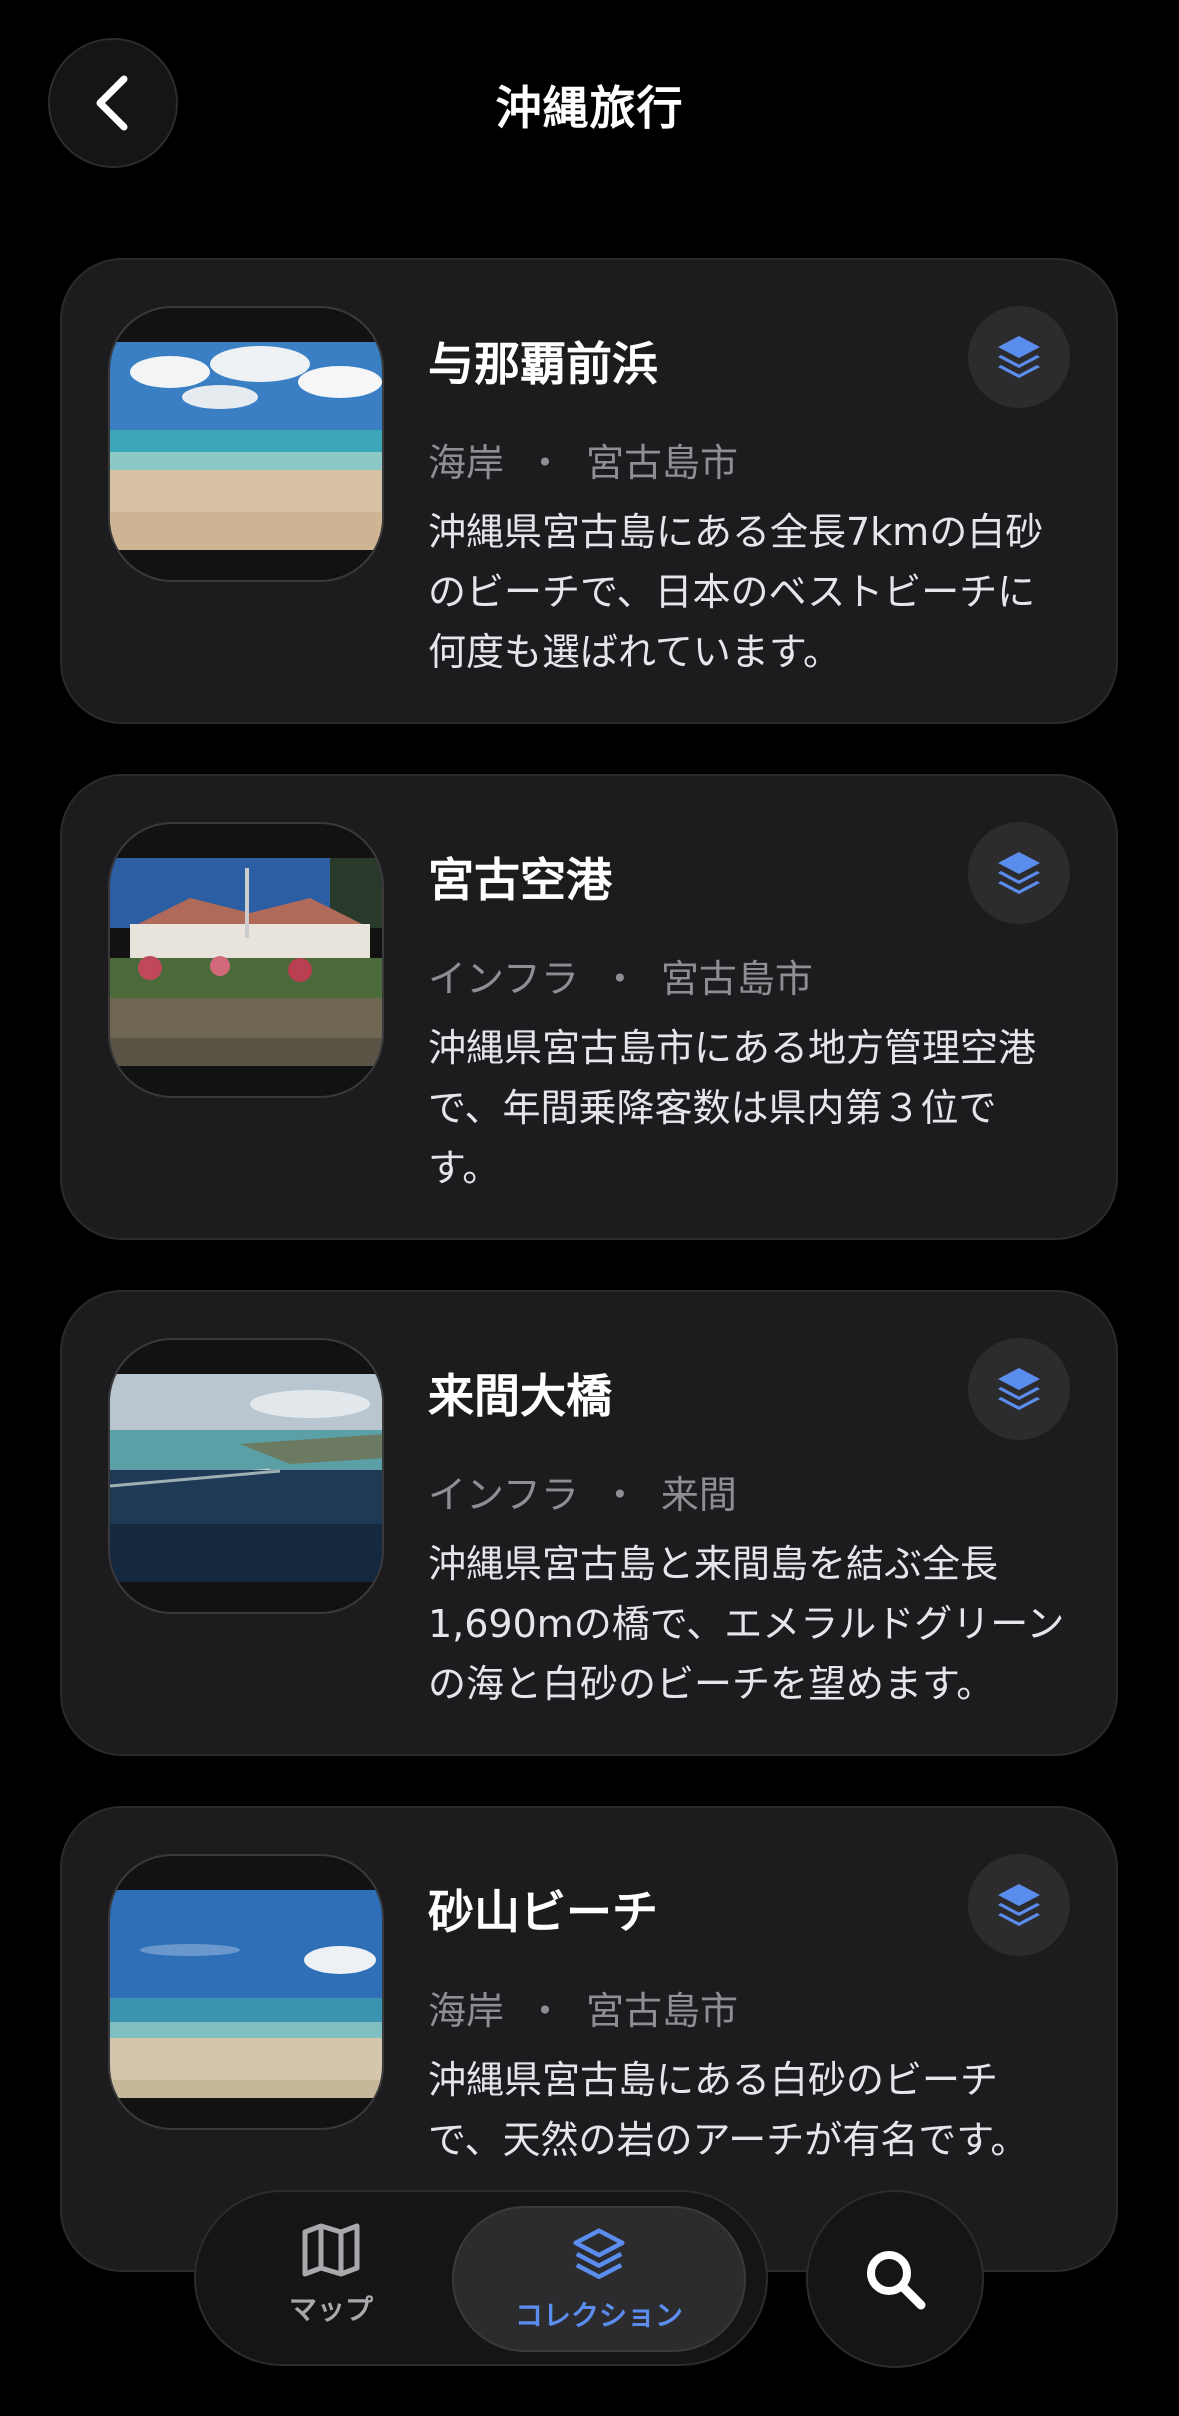  Describe the element at coordinates (589, 108) in the screenshot. I see `page-title: 沖縄旅行` at that location.